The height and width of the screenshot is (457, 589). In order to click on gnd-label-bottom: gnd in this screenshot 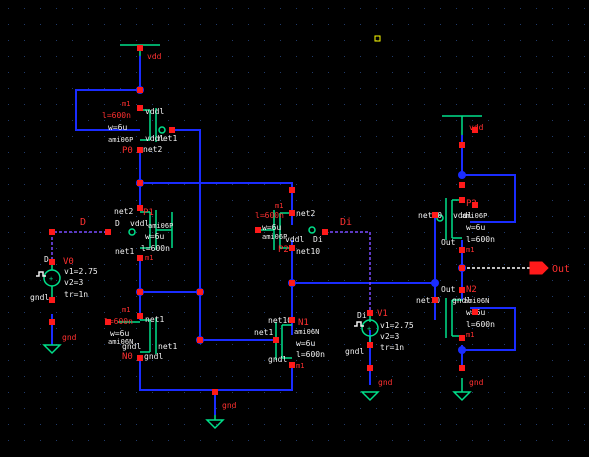, I will do `click(229, 405)`.